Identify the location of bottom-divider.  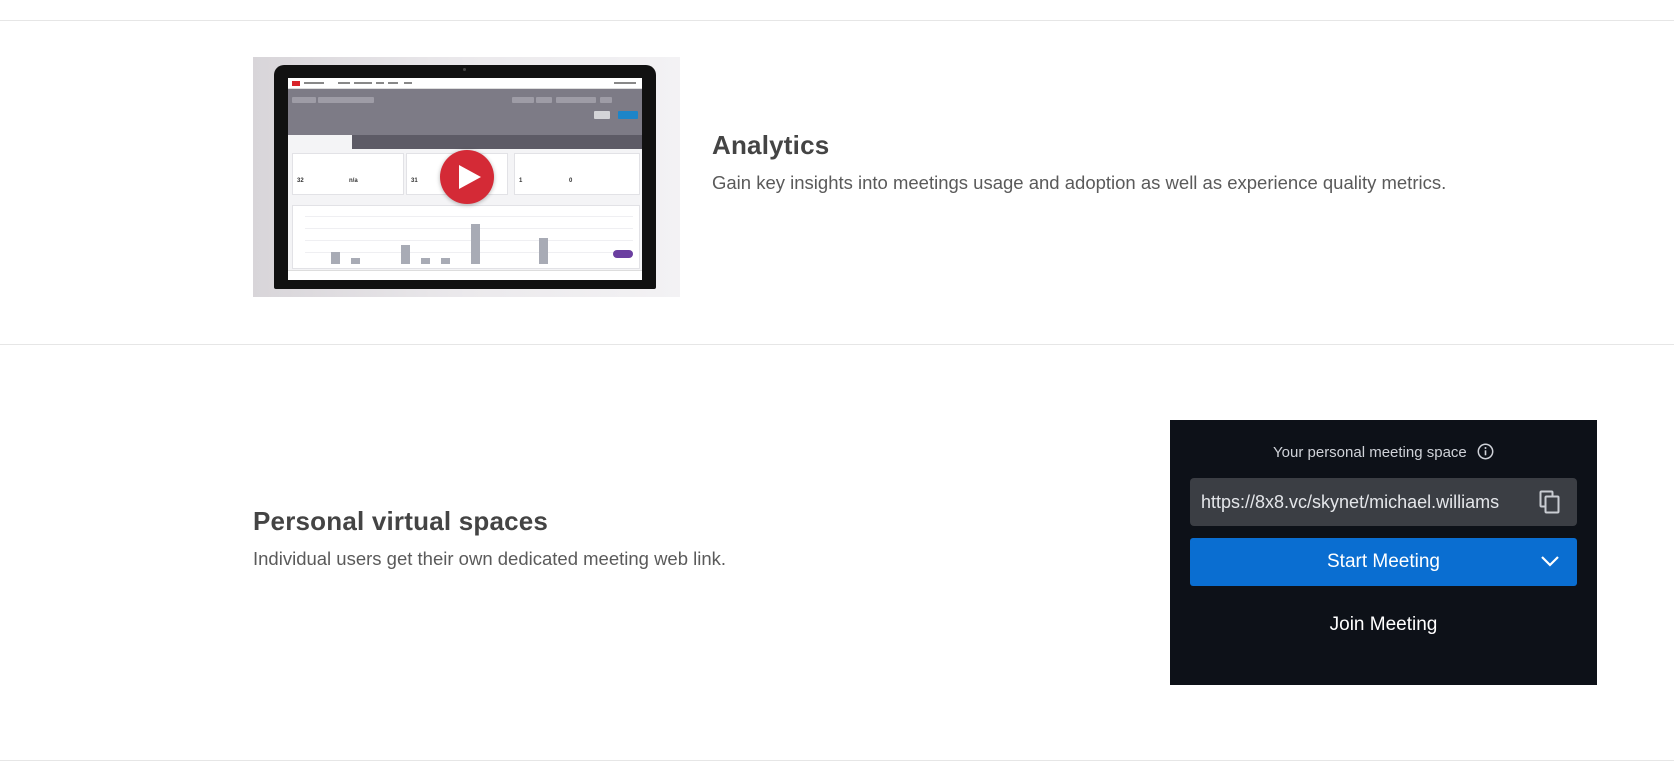
(837, 760).